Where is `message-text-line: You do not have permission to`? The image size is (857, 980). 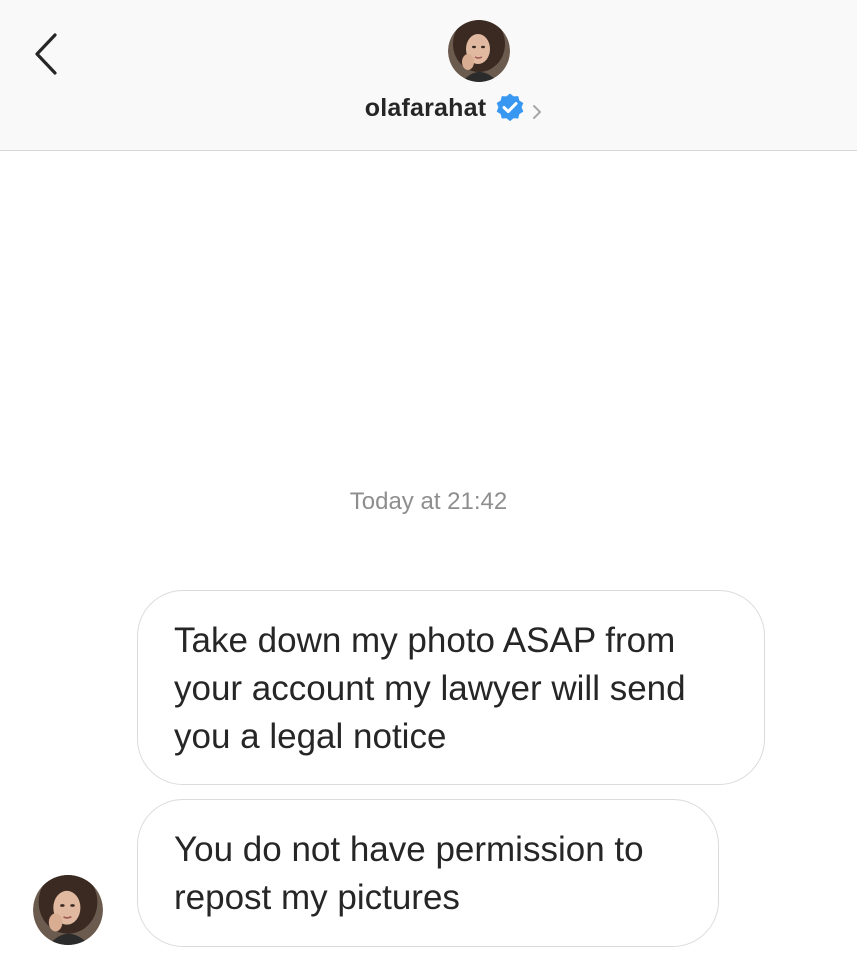 message-text-line: You do not have permission to is located at coordinates (409, 849).